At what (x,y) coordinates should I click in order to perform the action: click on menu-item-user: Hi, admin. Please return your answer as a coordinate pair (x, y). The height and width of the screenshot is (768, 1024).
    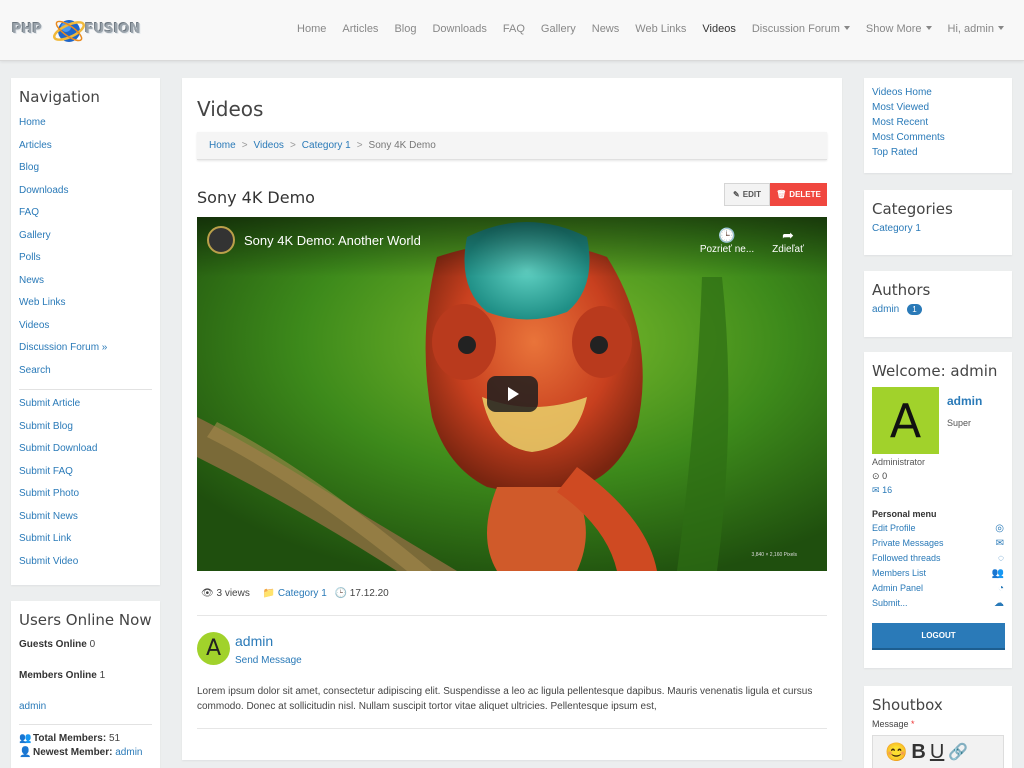
    Looking at the image, I should click on (976, 29).